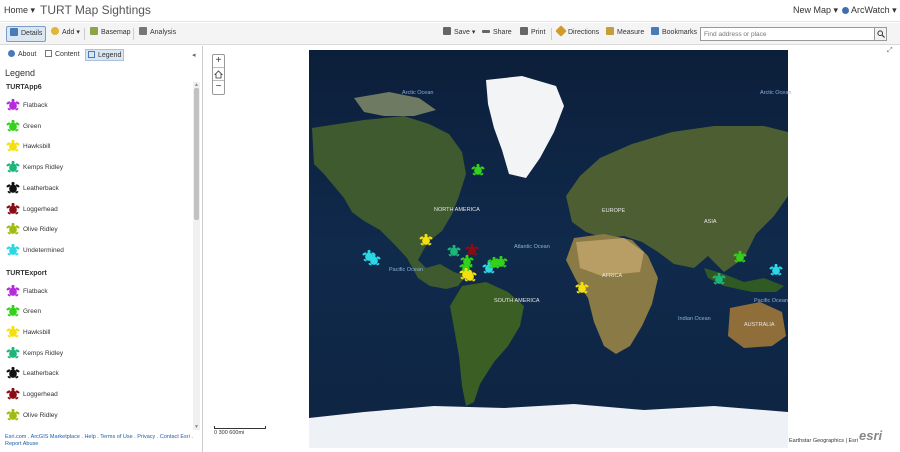  I want to click on avatar, so click(845, 10).